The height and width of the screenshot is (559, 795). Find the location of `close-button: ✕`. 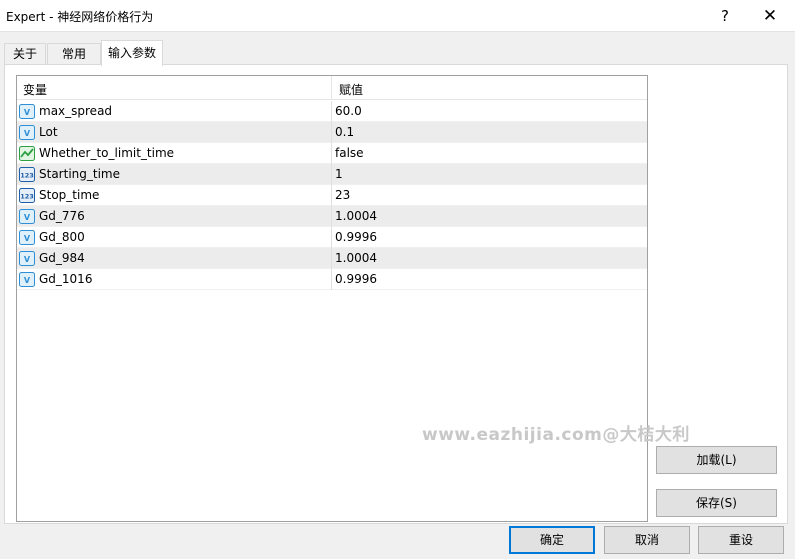

close-button: ✕ is located at coordinates (770, 16).